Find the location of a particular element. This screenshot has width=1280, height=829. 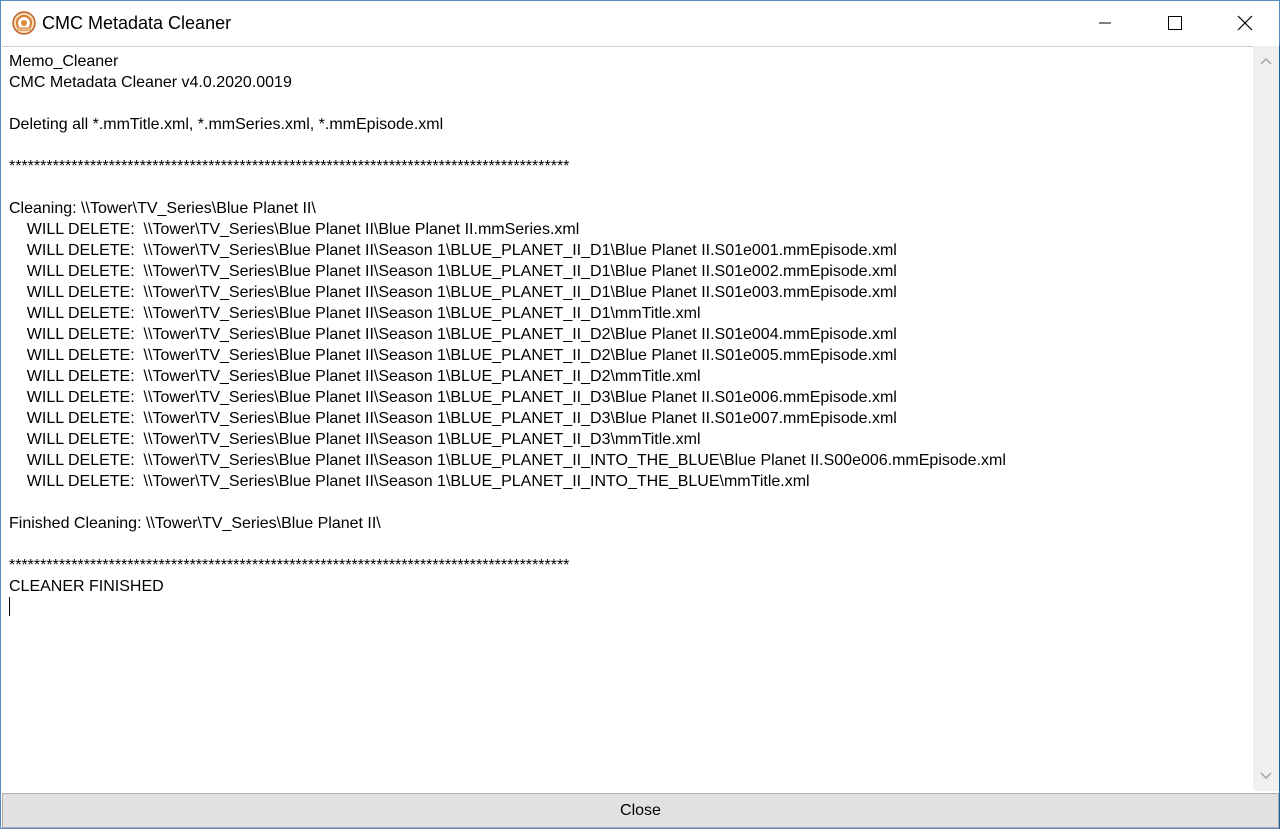

minimize-icon is located at coordinates (1105, 23).